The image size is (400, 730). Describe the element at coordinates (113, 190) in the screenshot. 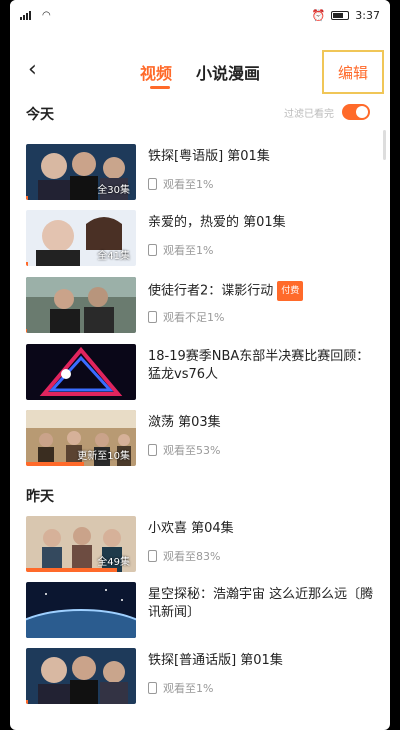

I see `episode-count: 全30集` at that location.